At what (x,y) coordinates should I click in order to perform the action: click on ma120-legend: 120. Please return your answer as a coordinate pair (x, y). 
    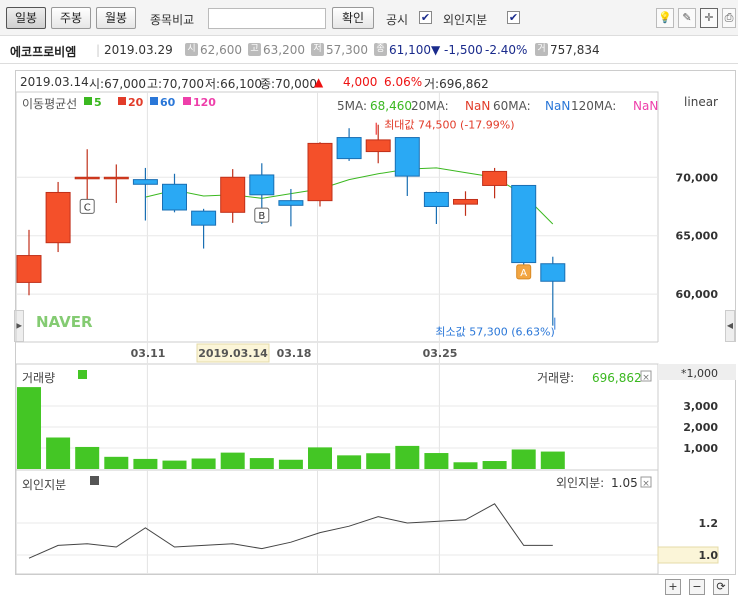
    Looking at the image, I should click on (204, 102).